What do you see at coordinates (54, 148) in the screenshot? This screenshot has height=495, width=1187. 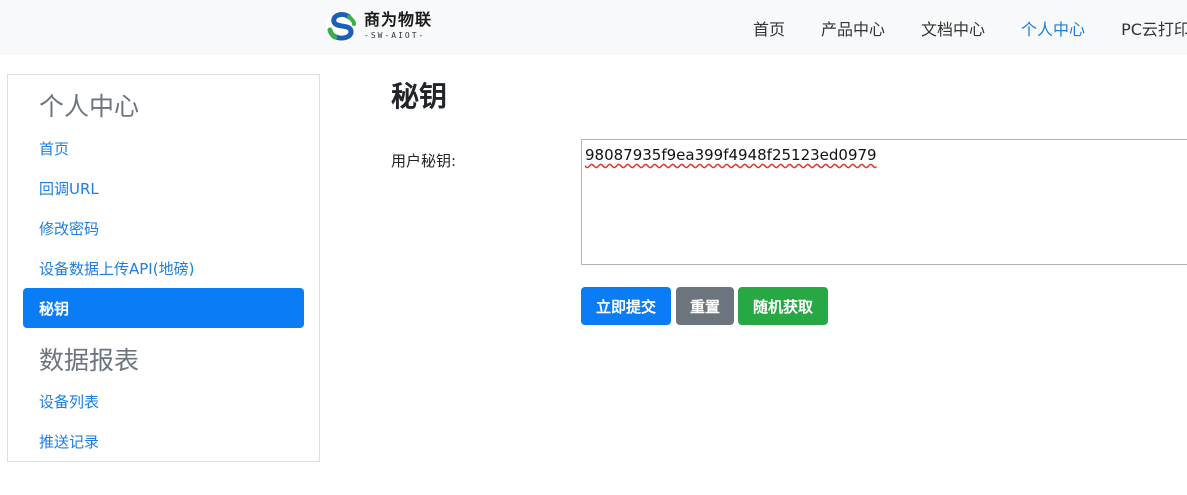 I see `sidebar-item-home: 首页` at bounding box center [54, 148].